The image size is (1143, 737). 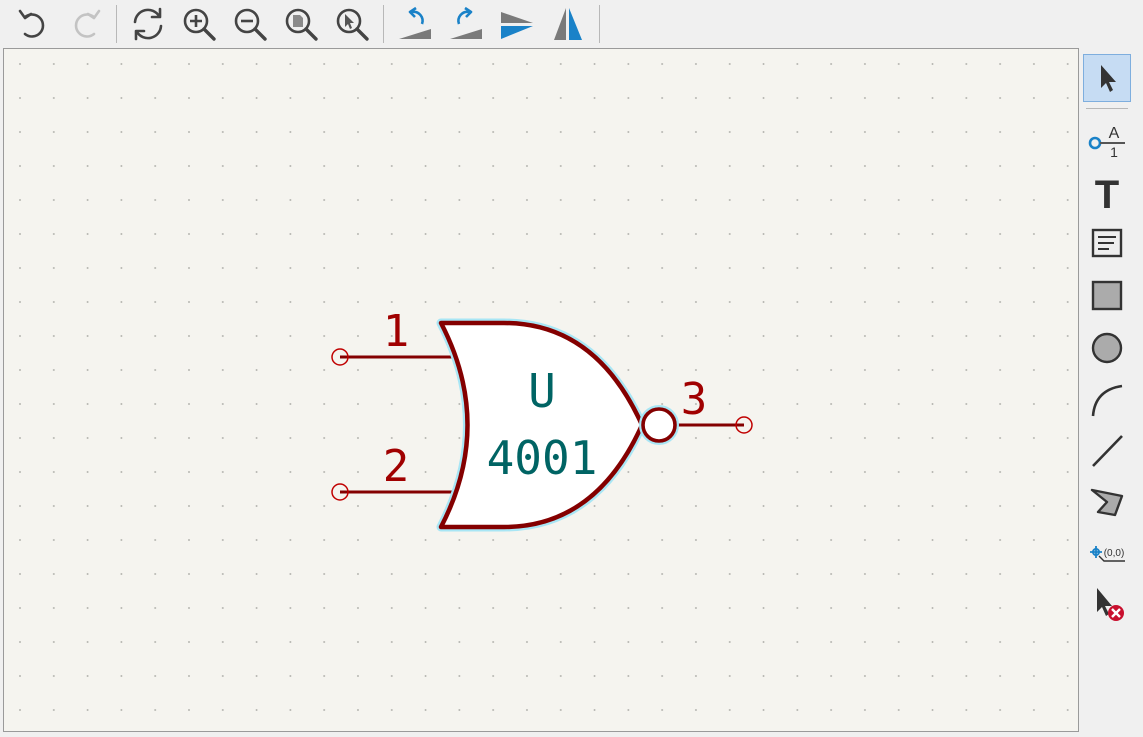 I want to click on drawing-tools-palette: A 1 T (0,0), so click(x=1111, y=392).